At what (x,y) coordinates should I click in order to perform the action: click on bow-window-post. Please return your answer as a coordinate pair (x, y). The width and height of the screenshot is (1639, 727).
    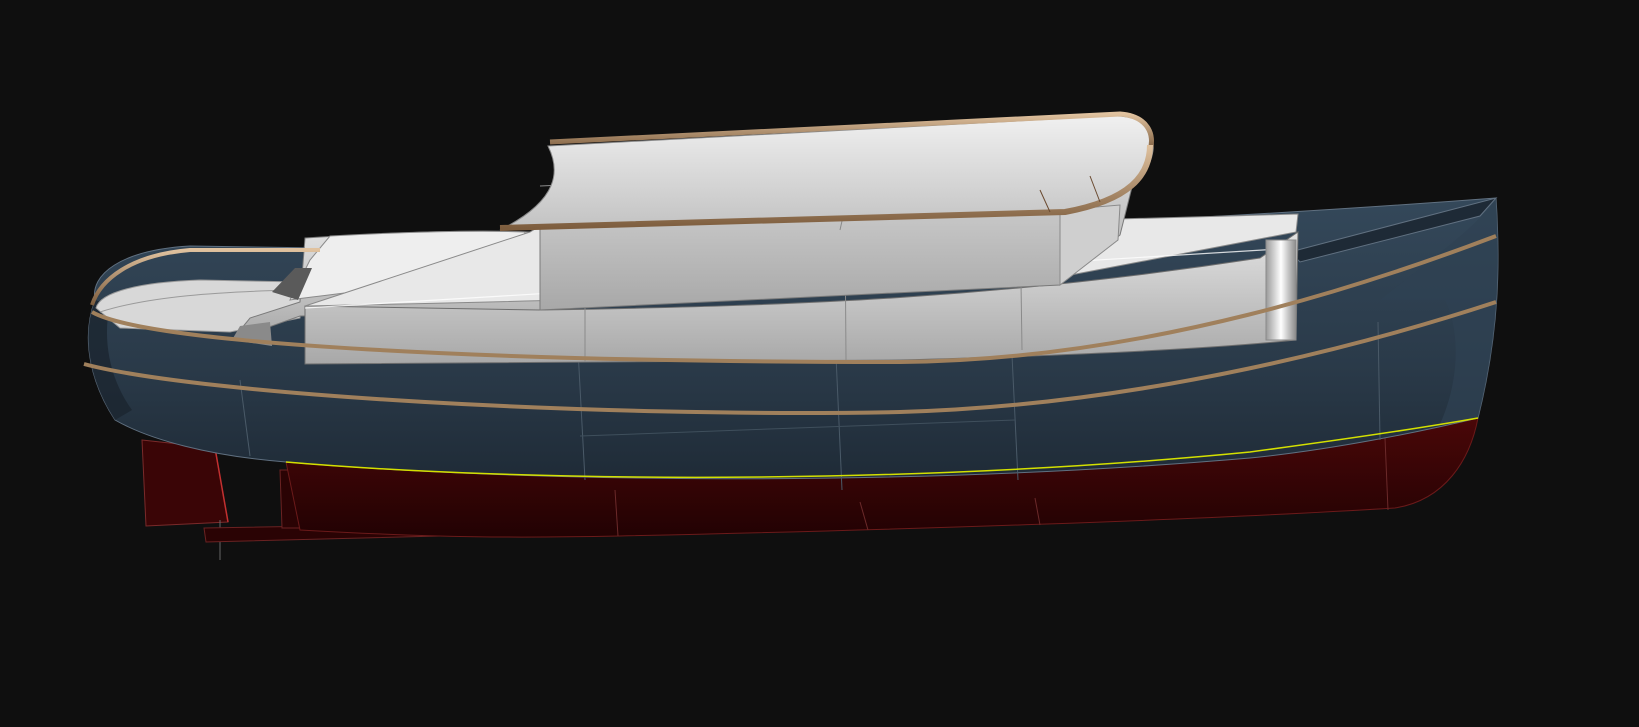
    Looking at the image, I should click on (1281, 290).